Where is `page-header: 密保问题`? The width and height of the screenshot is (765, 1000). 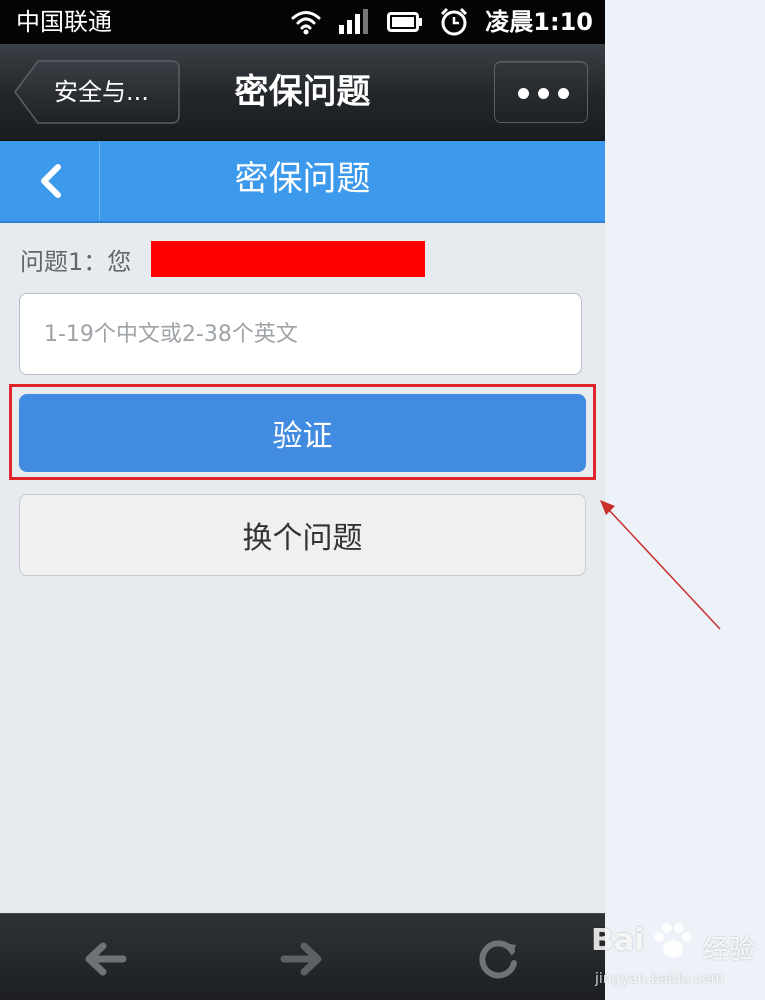 page-header: 密保问题 is located at coordinates (302, 182).